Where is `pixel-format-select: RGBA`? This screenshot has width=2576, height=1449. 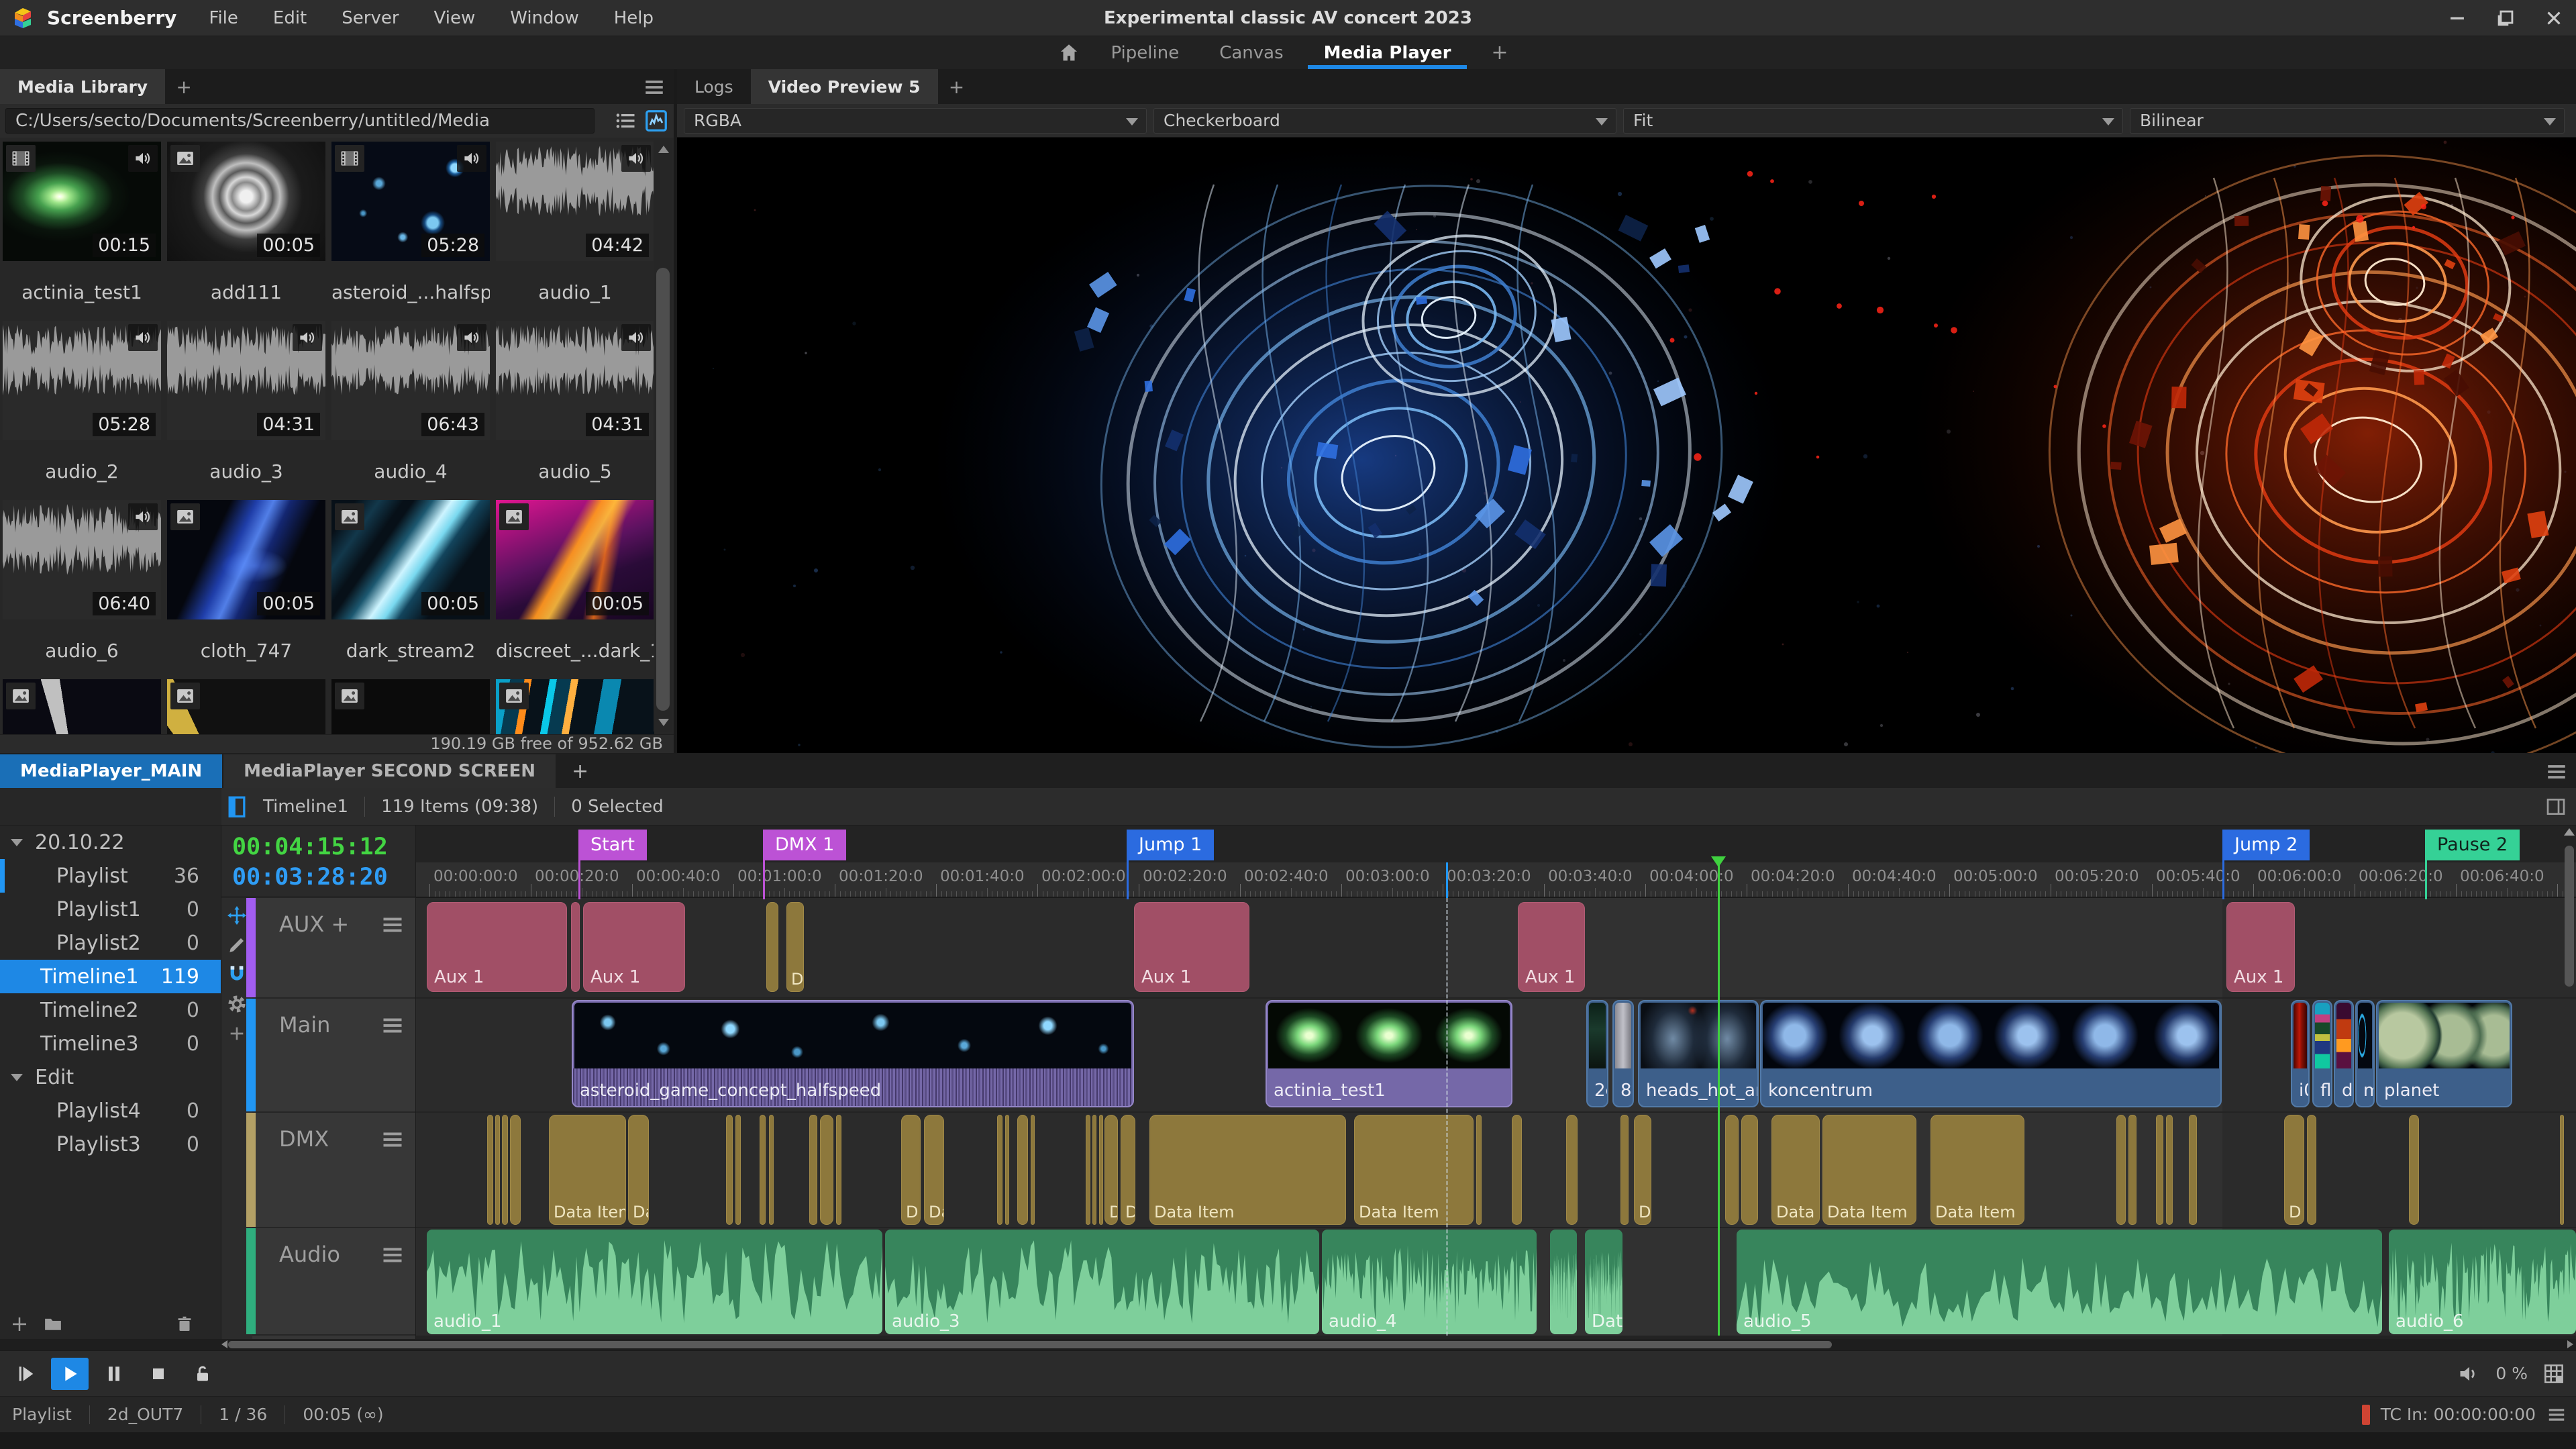
pixel-format-select: RGBA is located at coordinates (915, 120).